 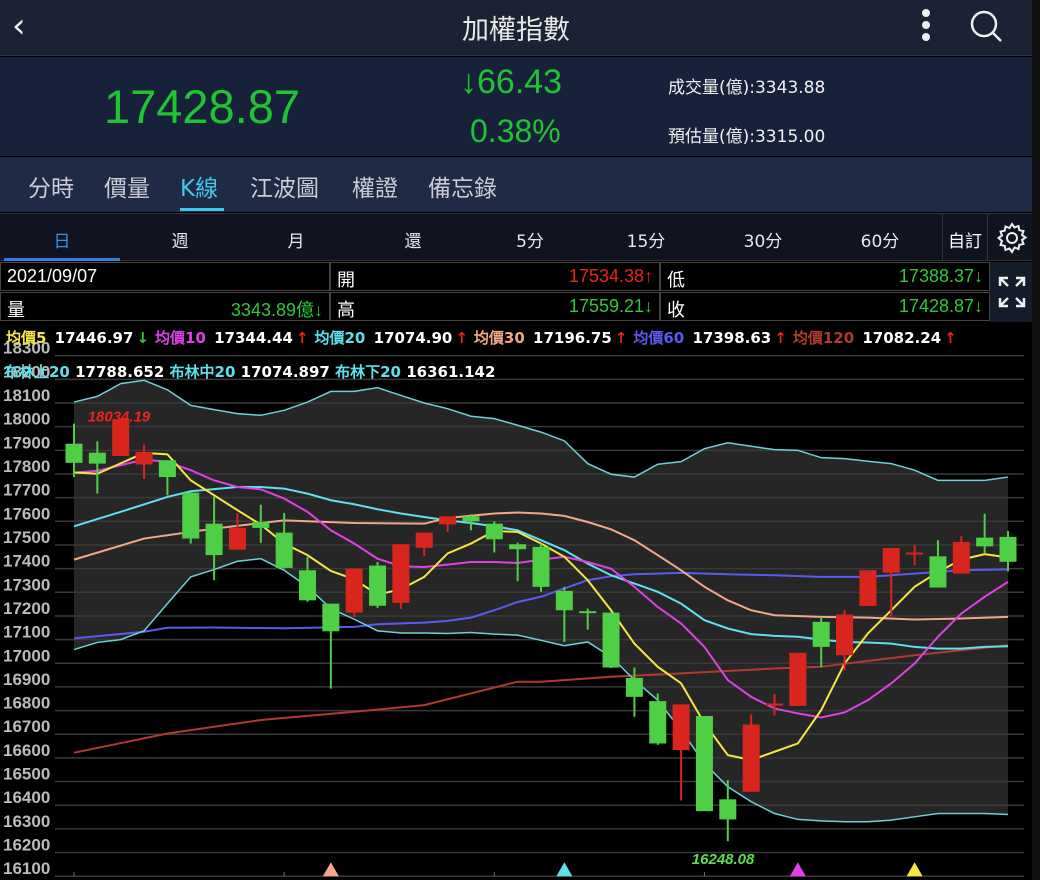 I want to click on y-tick-label: 17800, so click(x=26, y=466).